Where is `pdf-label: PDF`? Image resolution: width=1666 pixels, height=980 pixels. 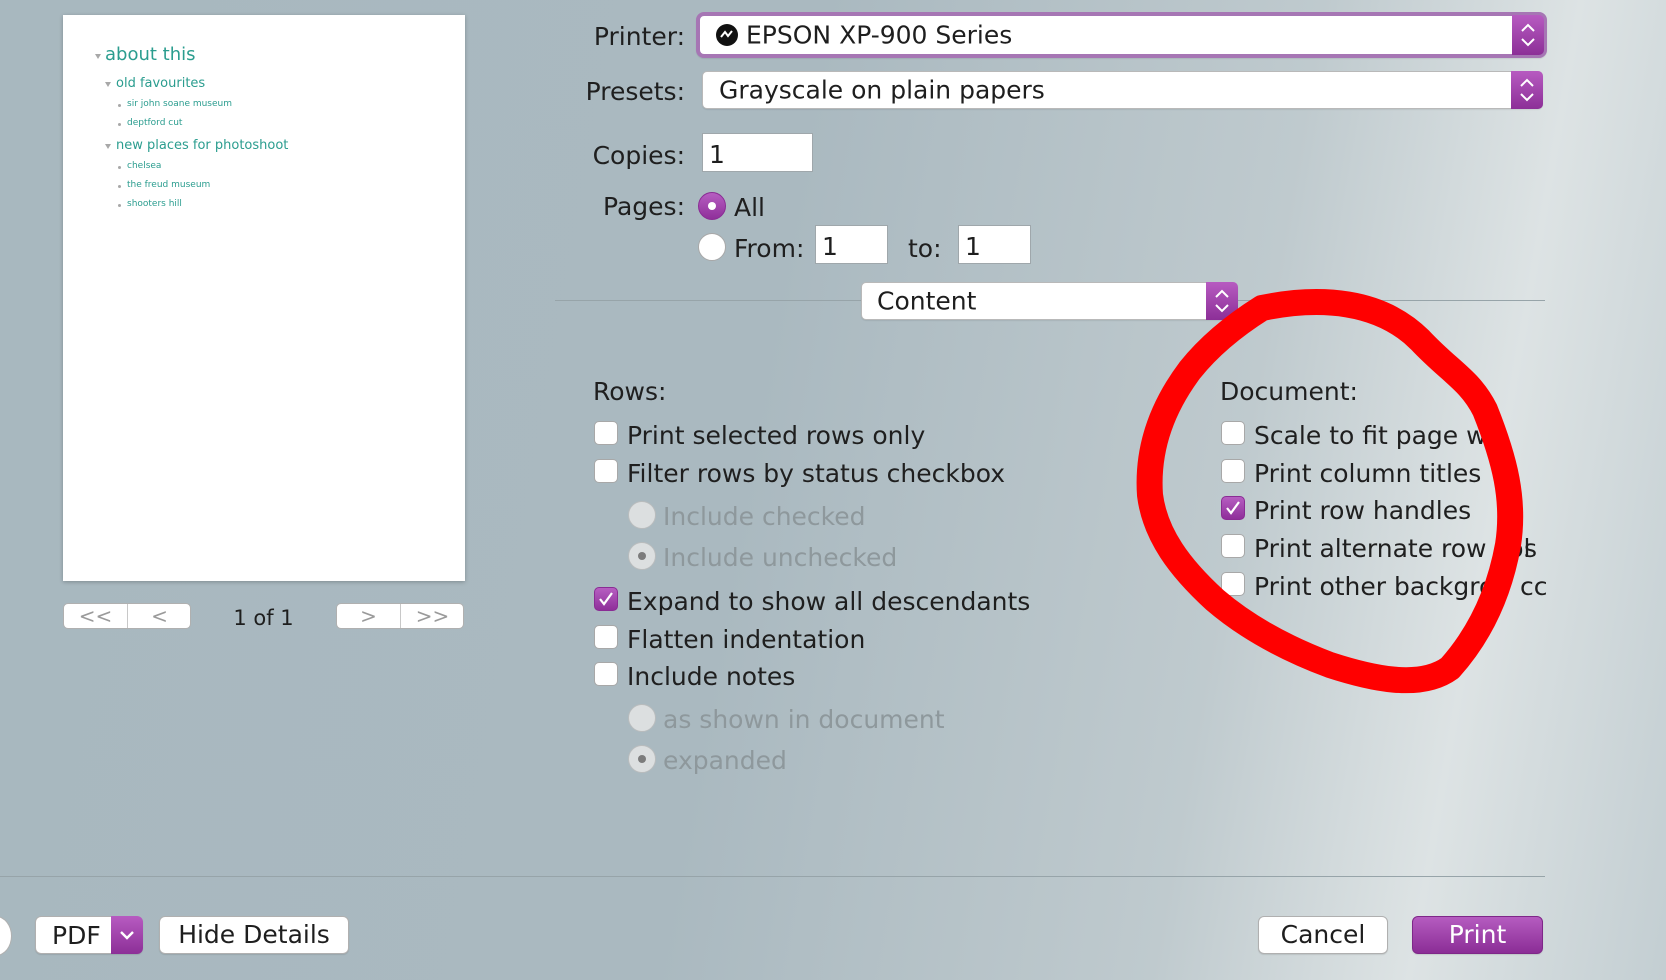
pdf-label: PDF is located at coordinates (76, 935).